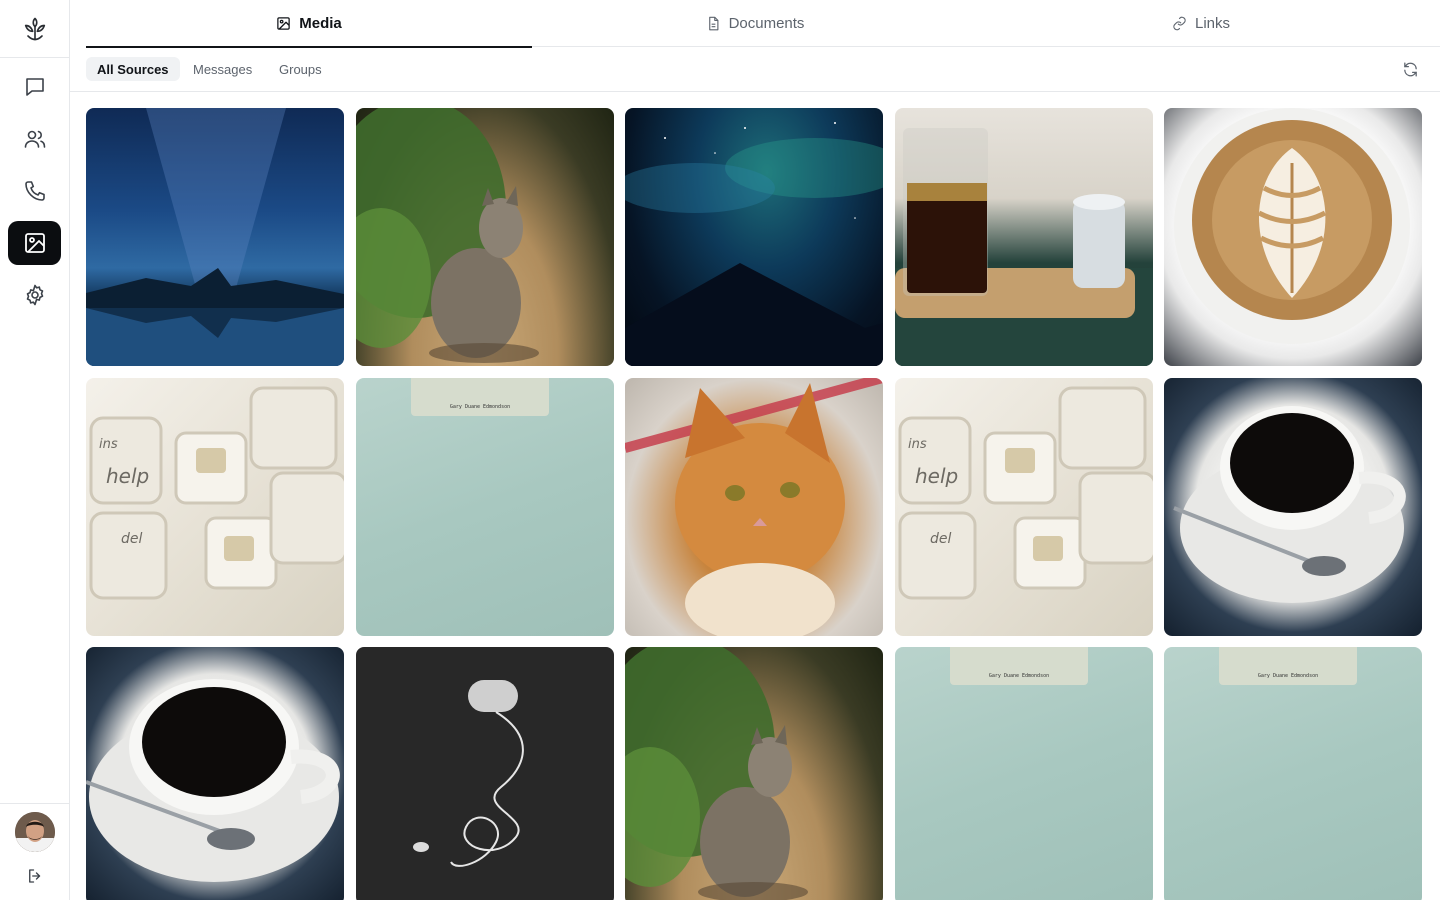 The height and width of the screenshot is (900, 1440). Describe the element at coordinates (35, 29) in the screenshot. I see `app-logo-icon` at that location.